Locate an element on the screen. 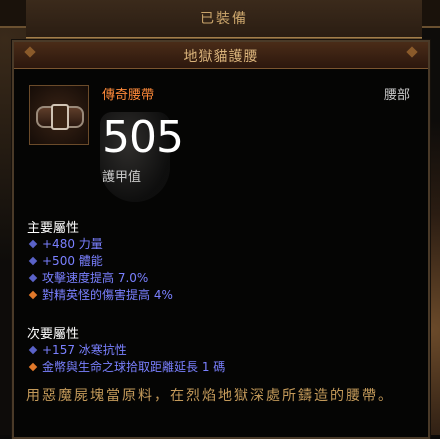 This screenshot has width=440, height=439. stat-text: +157 冰寒抗性 is located at coordinates (84, 350).